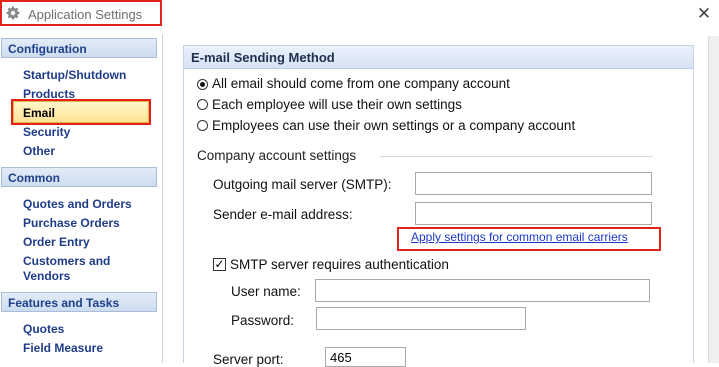  Describe the element at coordinates (56, 242) in the screenshot. I see `sidebar-item-order-entry: Order Entry` at that location.